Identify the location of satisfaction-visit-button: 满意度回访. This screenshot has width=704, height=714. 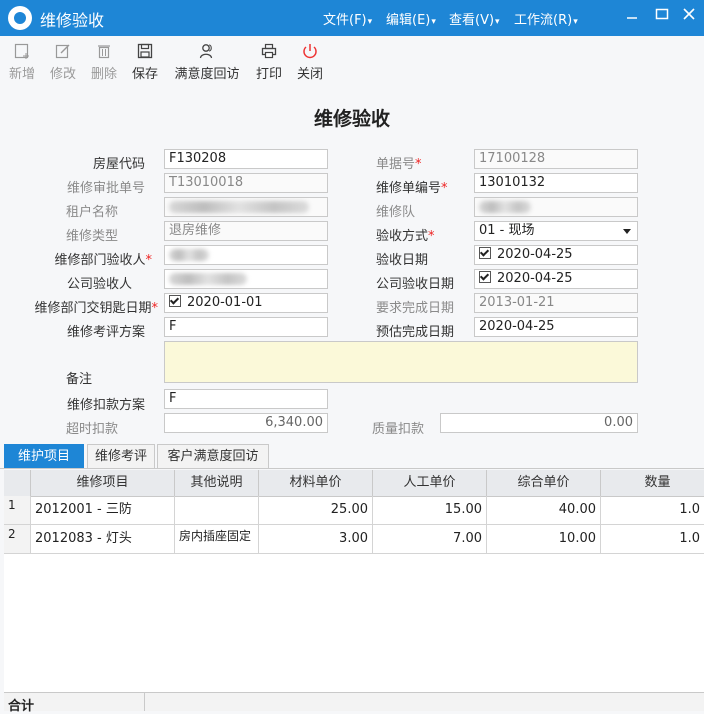
(207, 62).